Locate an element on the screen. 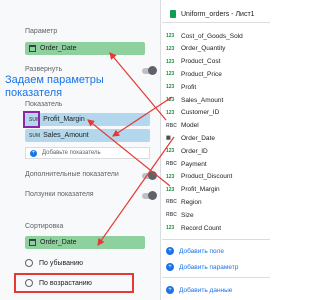 Image resolution: width=320 pixels, height=300 pixels. sort-label: Сортировка is located at coordinates (44, 226).